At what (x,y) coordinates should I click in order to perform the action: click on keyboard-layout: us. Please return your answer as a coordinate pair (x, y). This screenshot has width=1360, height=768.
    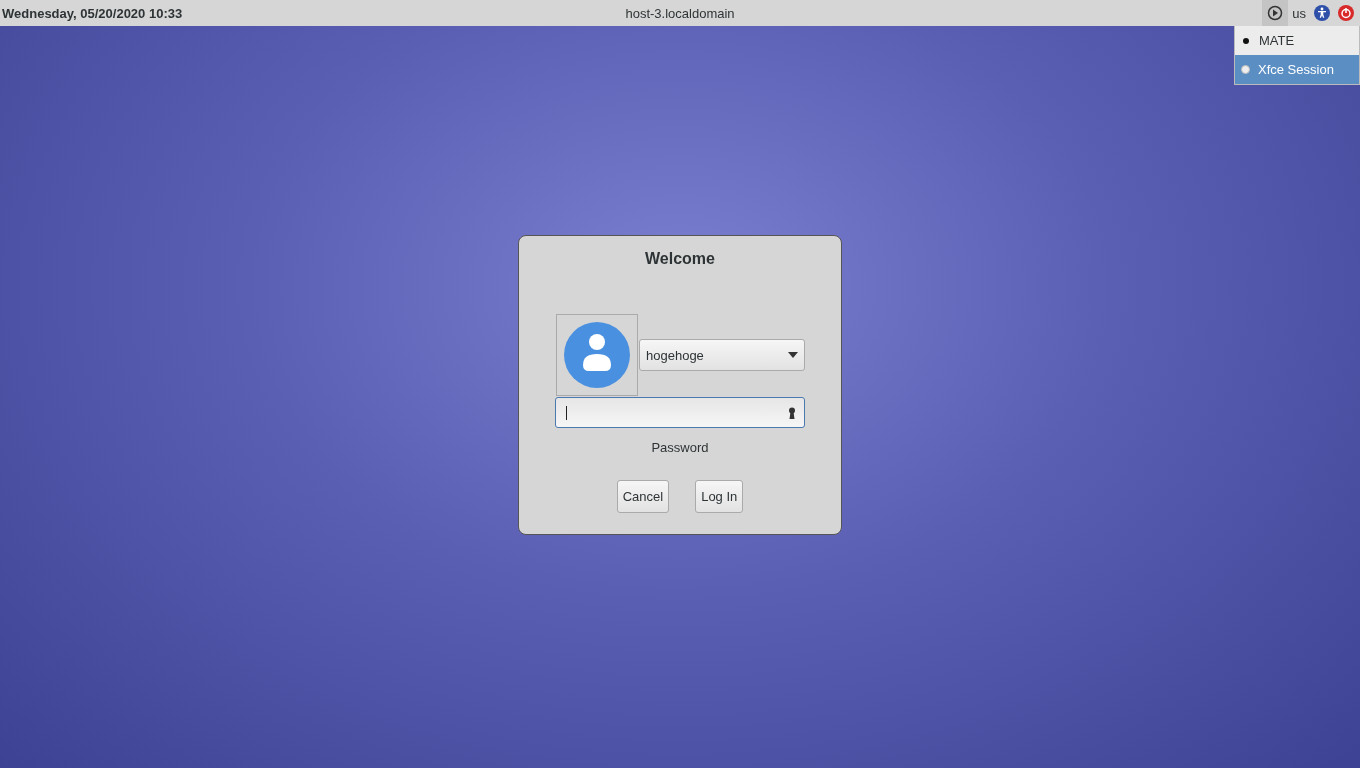
    Looking at the image, I should click on (1299, 13).